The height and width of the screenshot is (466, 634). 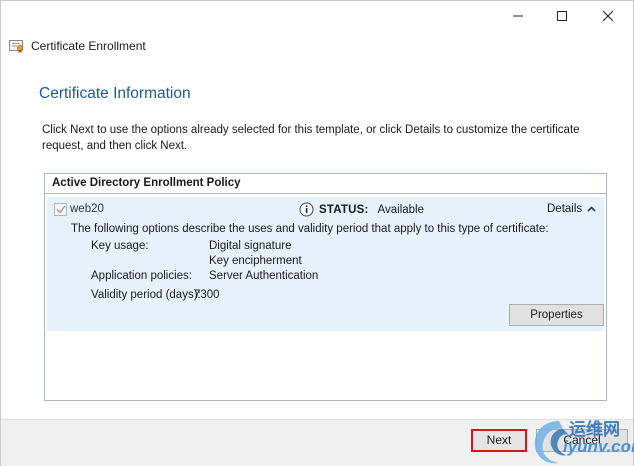 I want to click on close-icon, so click(x=608, y=16).